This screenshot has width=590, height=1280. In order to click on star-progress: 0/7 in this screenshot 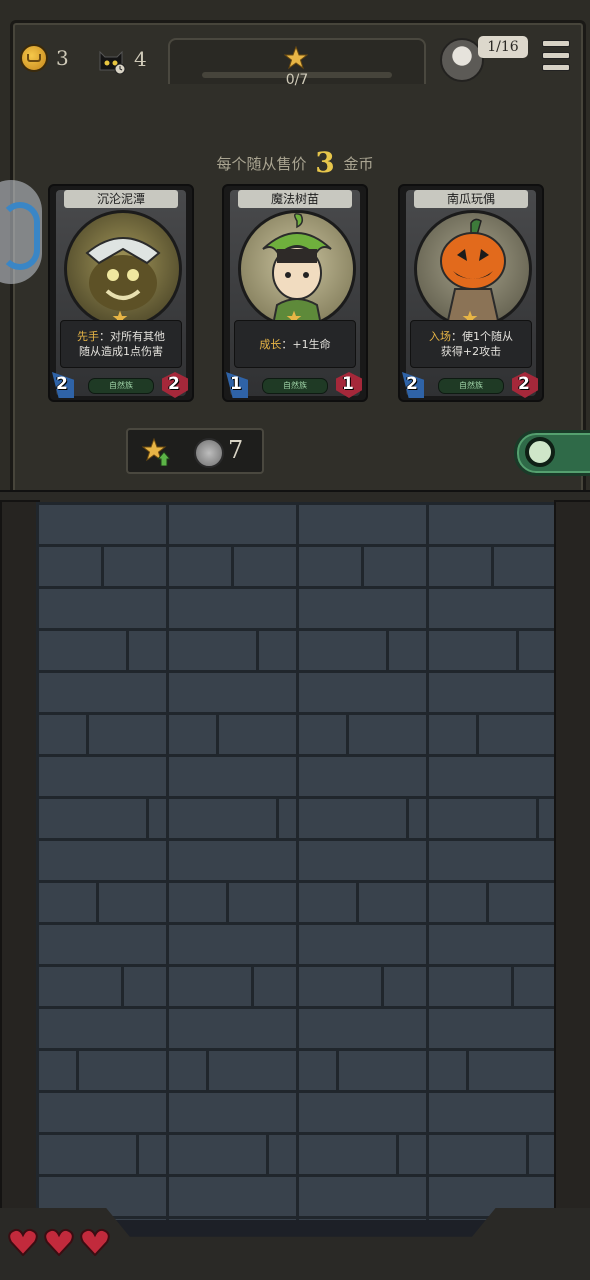, I will do `click(297, 63)`.